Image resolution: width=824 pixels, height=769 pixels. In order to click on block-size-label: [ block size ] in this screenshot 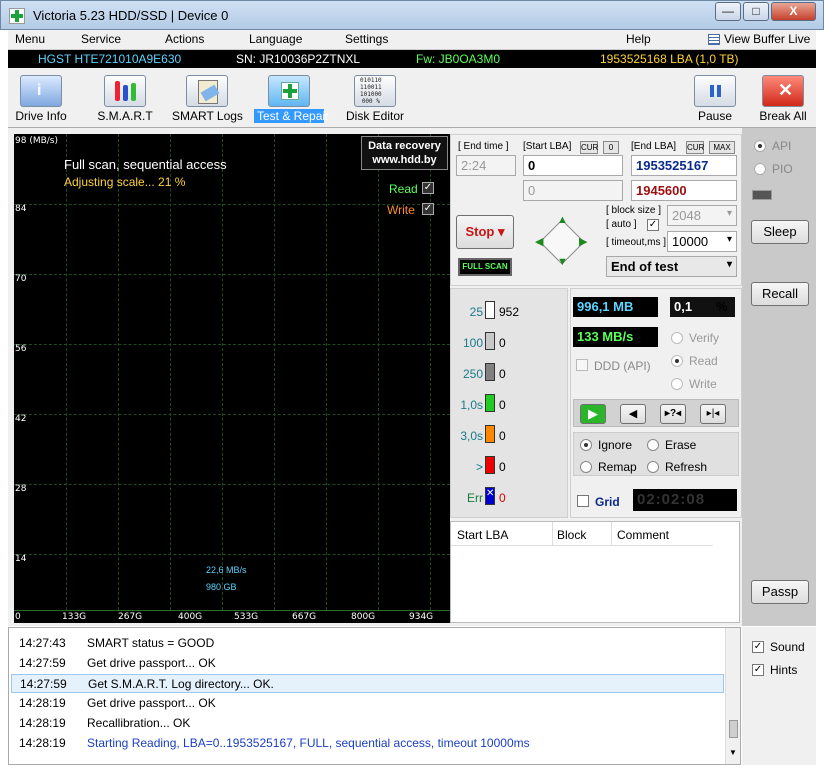, I will do `click(634, 210)`.